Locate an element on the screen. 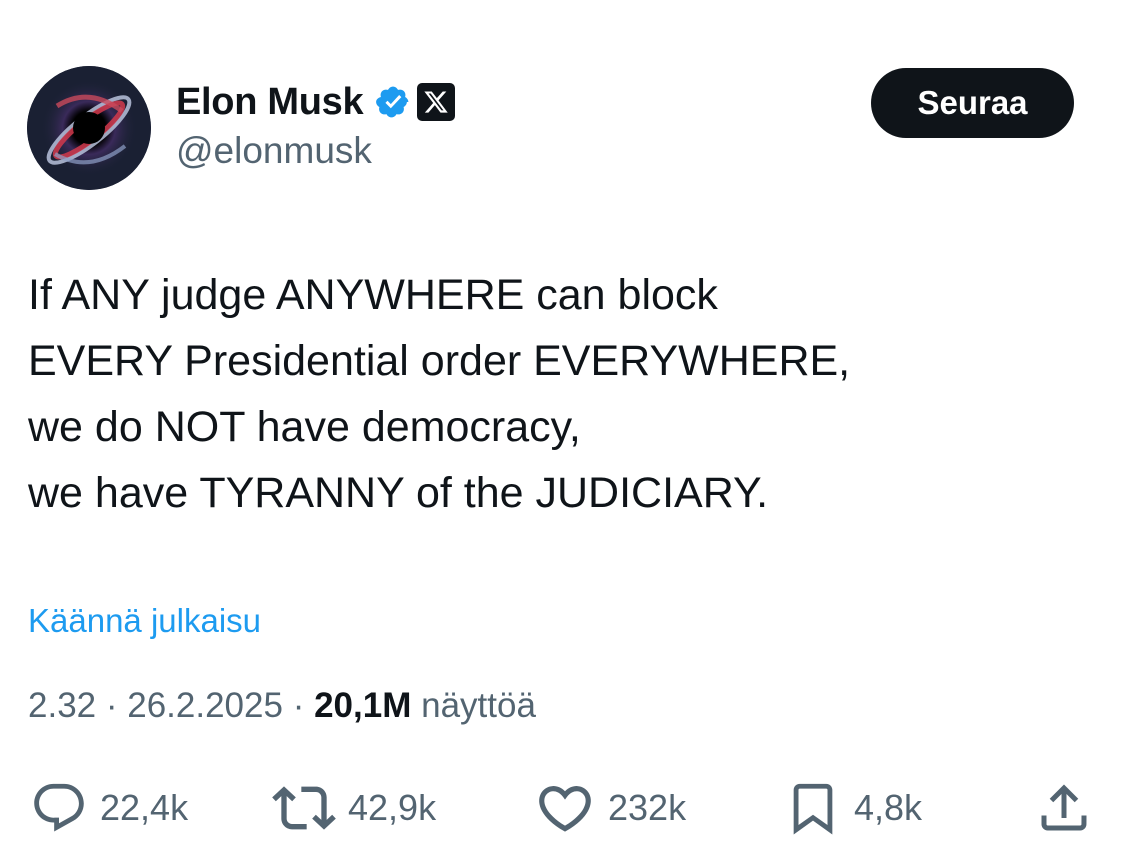  x-logo-glyph is located at coordinates (436, 102).